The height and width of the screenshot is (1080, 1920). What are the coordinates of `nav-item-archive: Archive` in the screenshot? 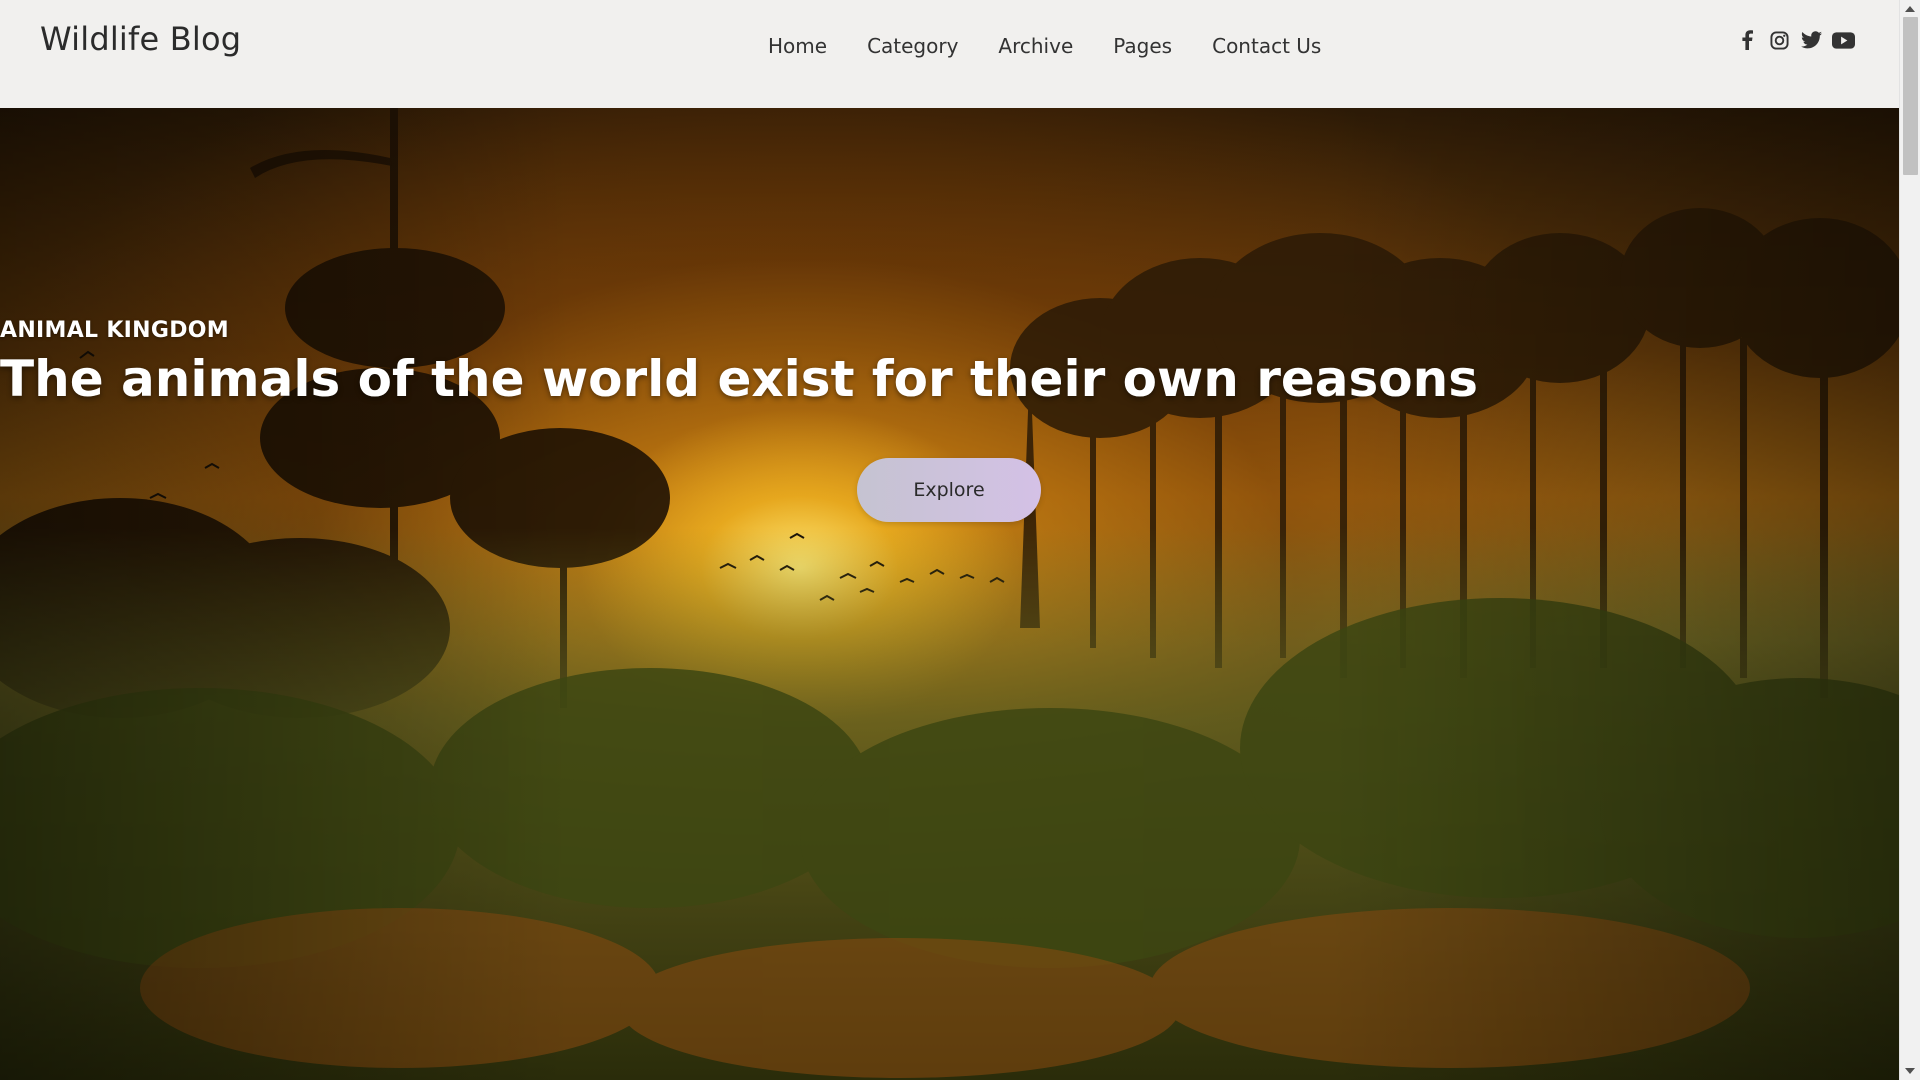 It's located at (1035, 46).